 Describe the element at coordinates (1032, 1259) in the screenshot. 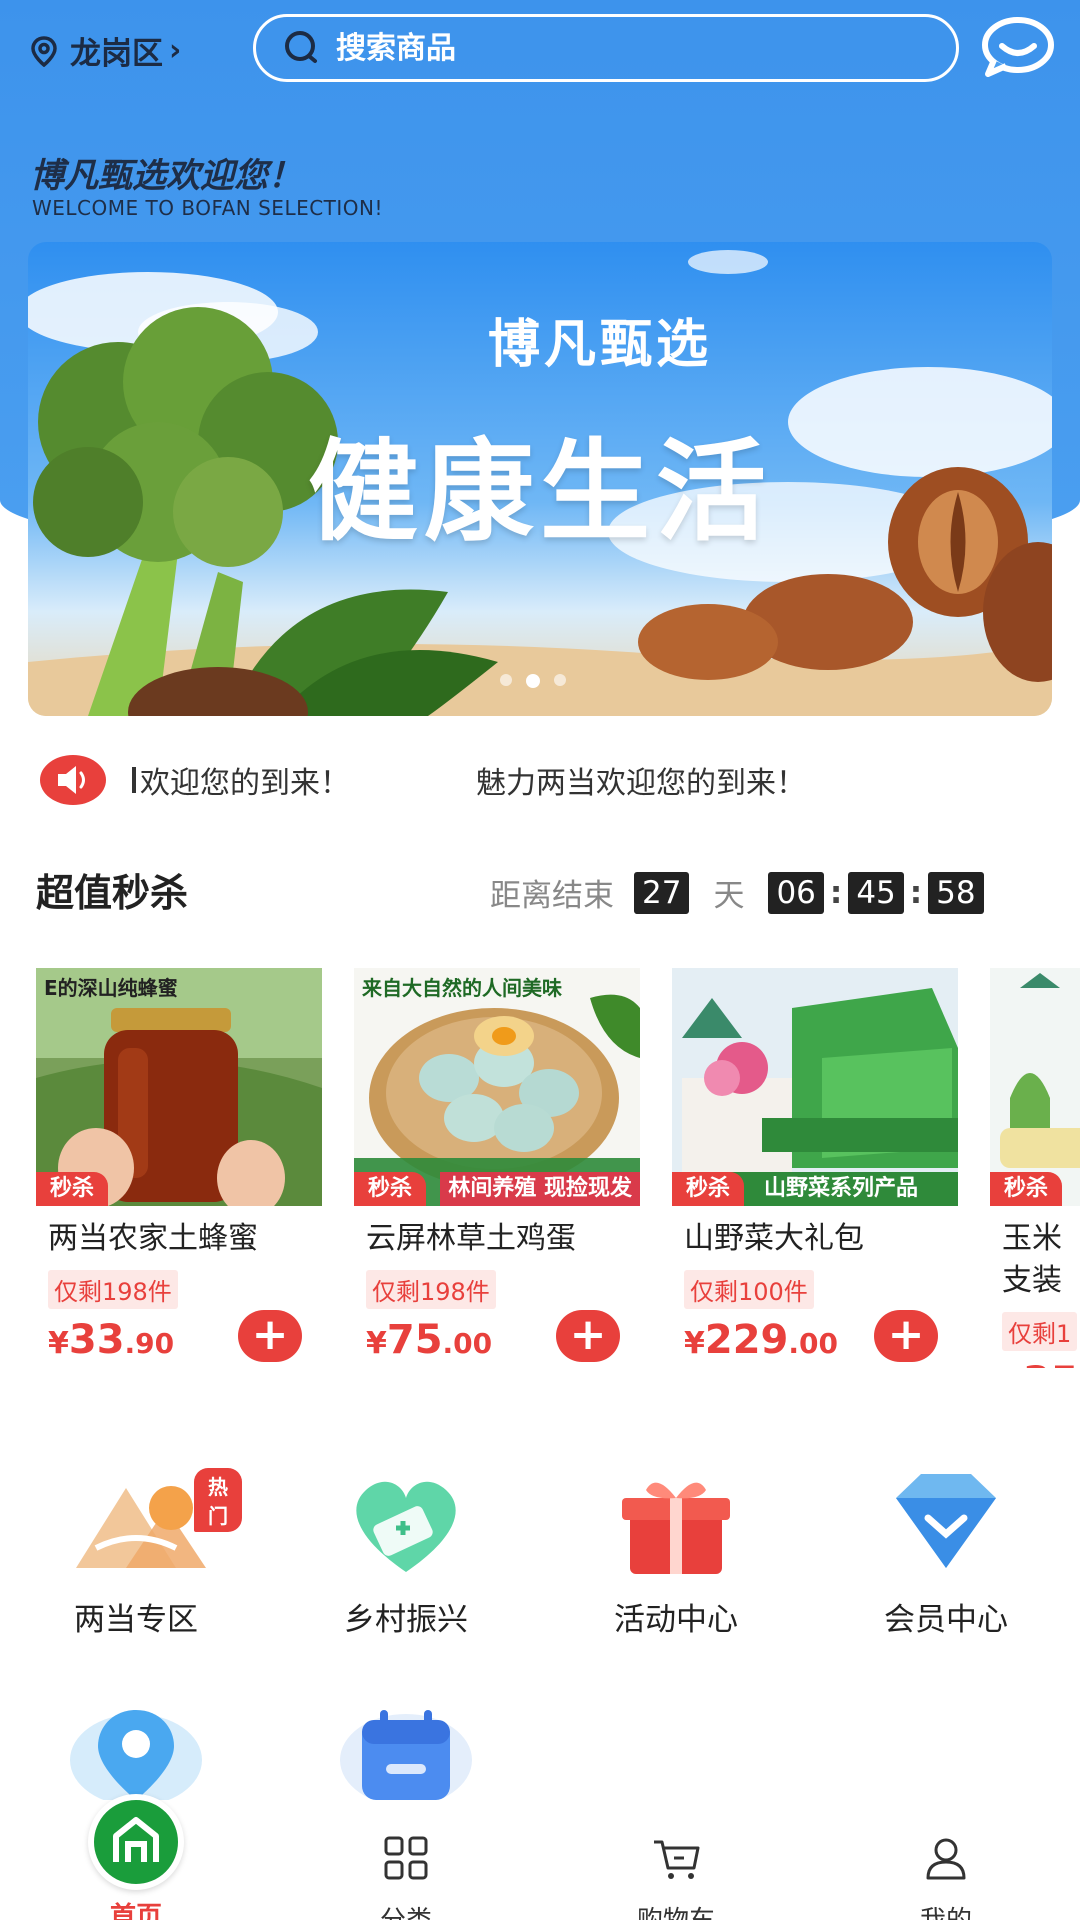

I see `product-name: 玉米支装` at that location.